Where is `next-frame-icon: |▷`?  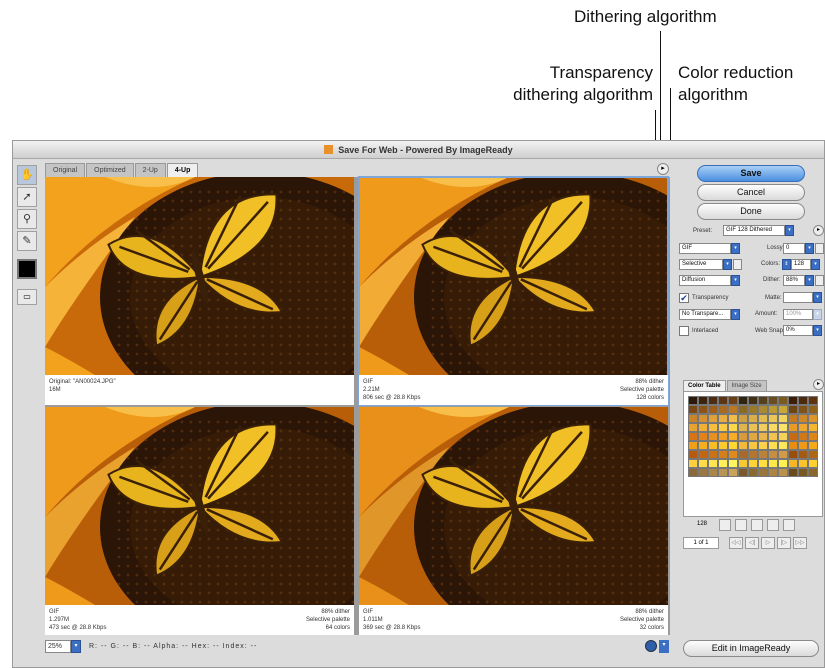 next-frame-icon: |▷ is located at coordinates (784, 543).